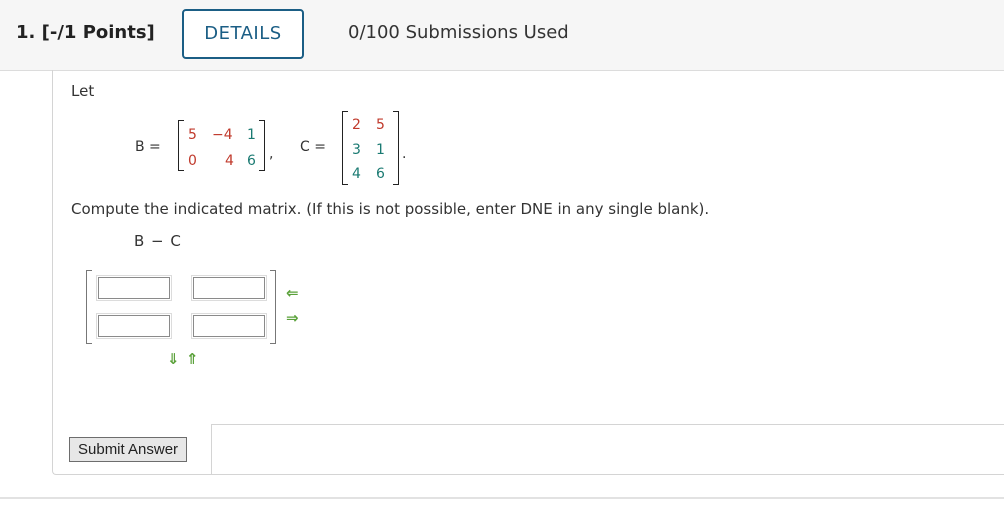  I want to click on matrix-c-trailing: ., so click(404, 154).